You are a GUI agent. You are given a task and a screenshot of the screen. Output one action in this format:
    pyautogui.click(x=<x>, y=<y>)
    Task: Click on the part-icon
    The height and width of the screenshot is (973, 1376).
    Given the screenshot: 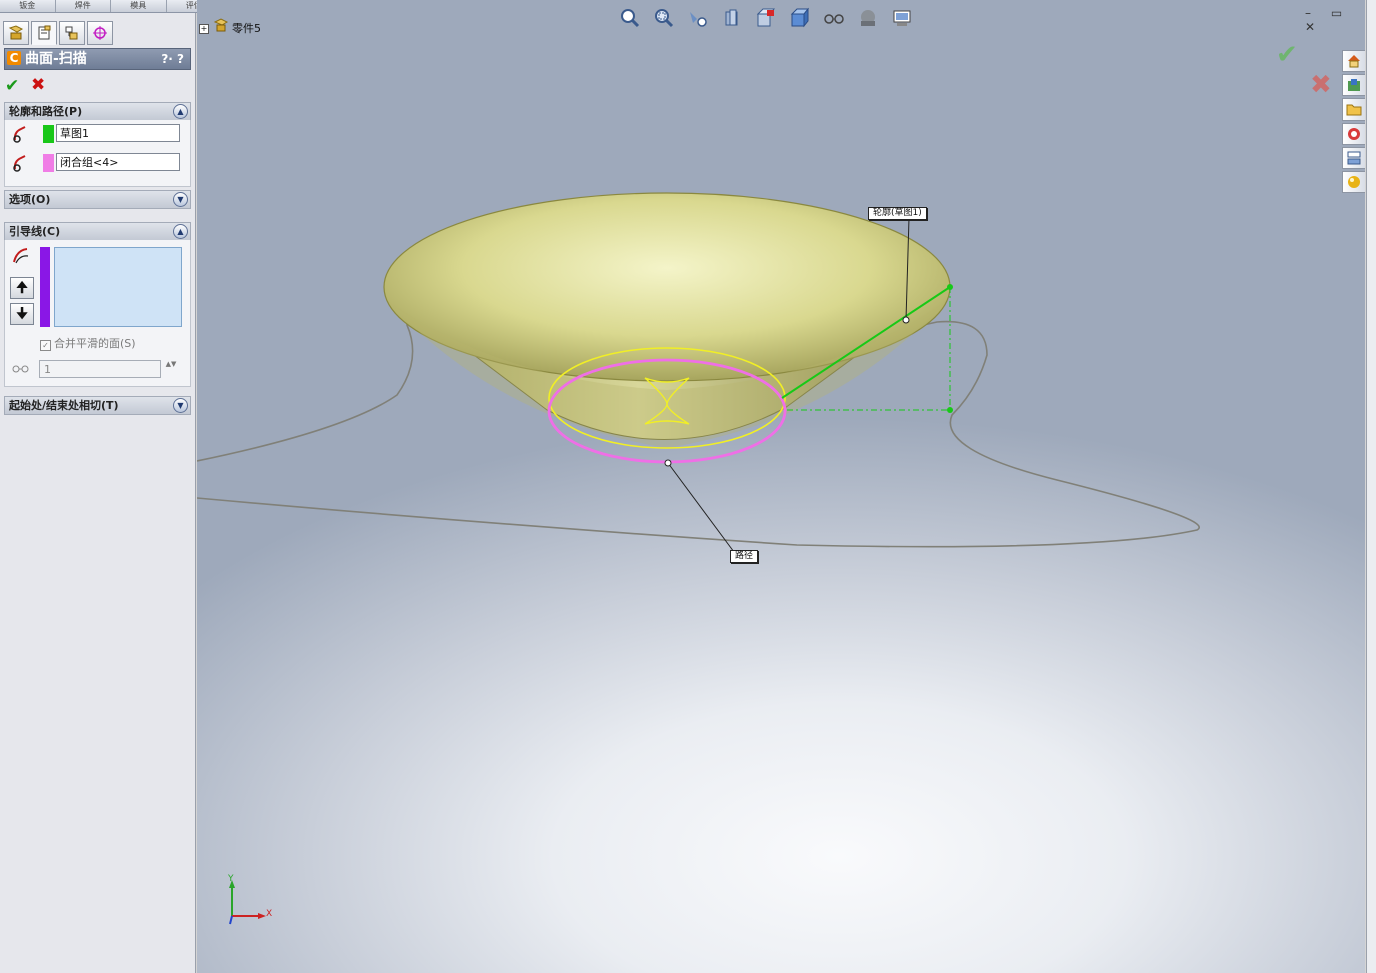 What is the action you would take?
    pyautogui.click(x=223, y=26)
    